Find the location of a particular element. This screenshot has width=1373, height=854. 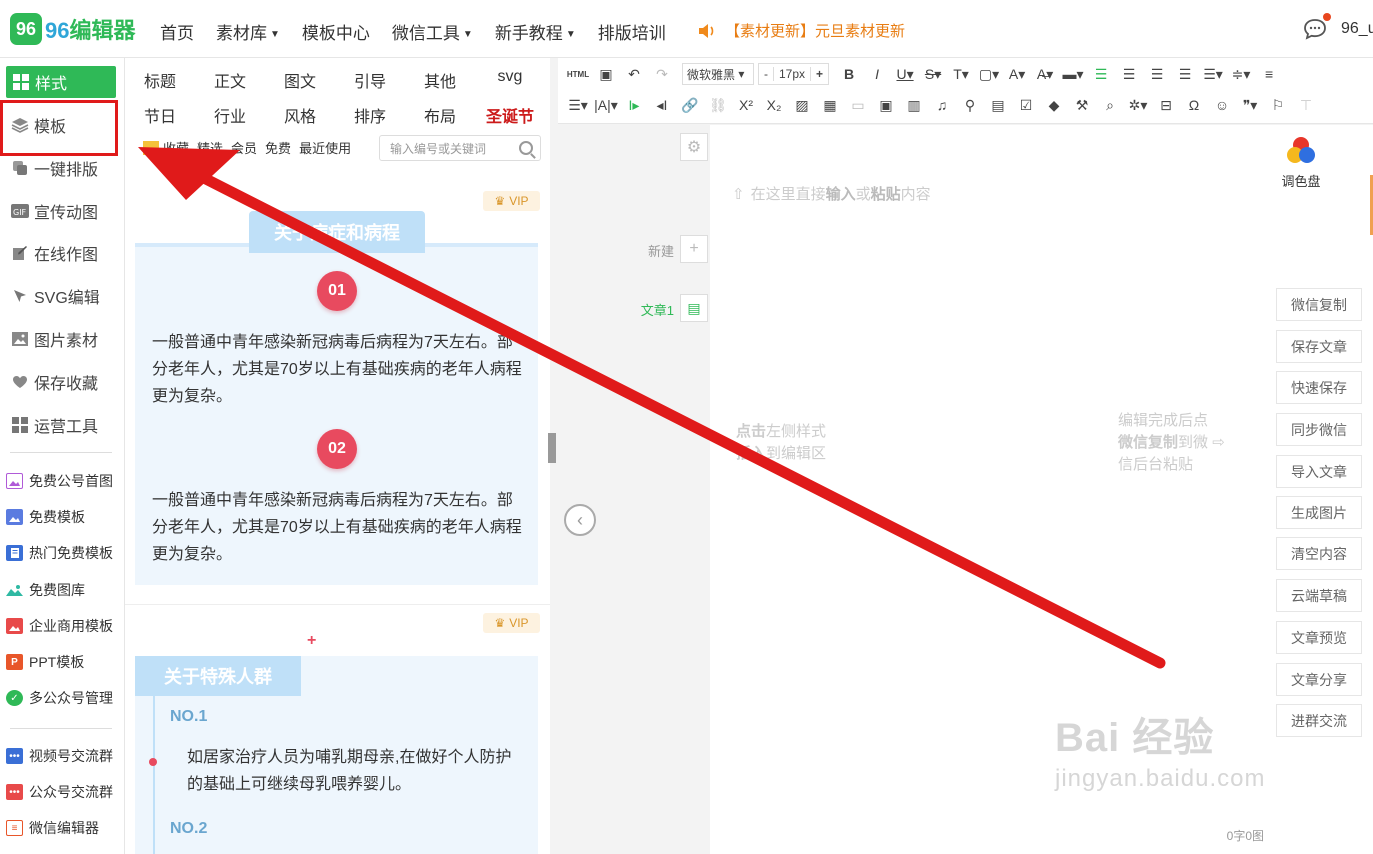

sidebar-item-image-assets: 图片素材 is located at coordinates (59, 339).